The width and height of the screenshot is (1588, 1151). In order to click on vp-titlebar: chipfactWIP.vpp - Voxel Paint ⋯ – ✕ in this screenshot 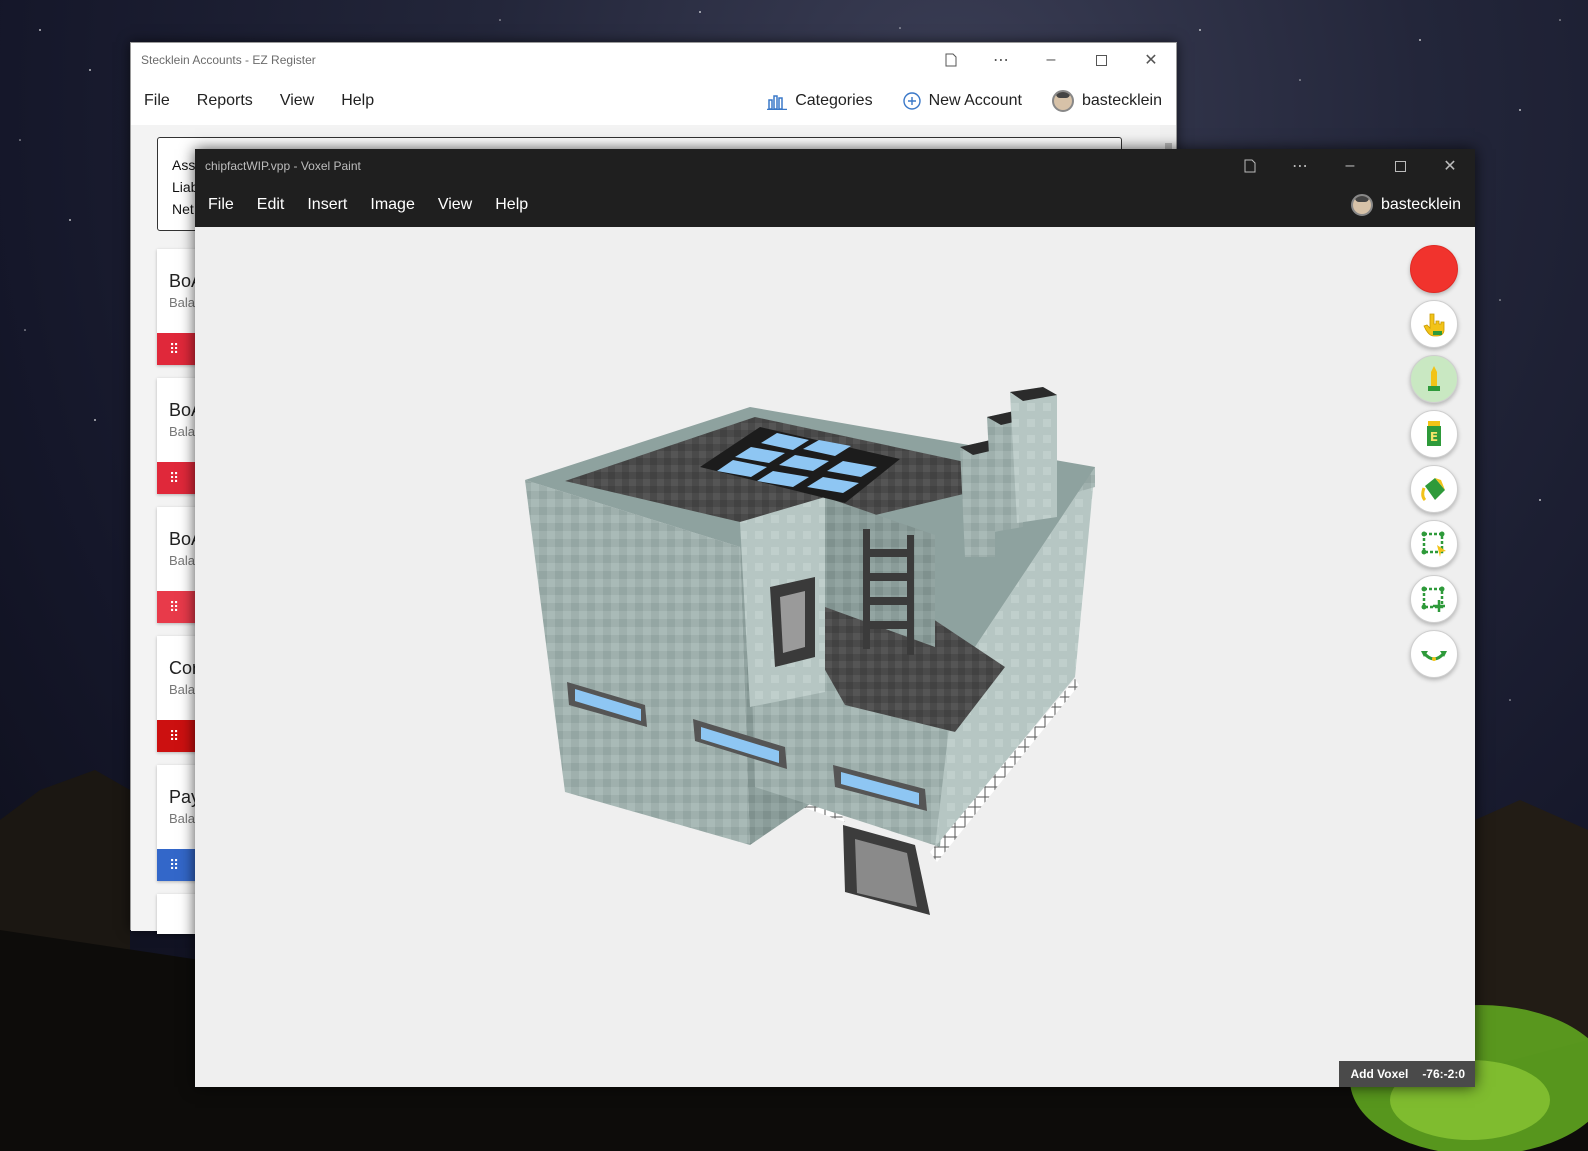, I will do `click(835, 166)`.